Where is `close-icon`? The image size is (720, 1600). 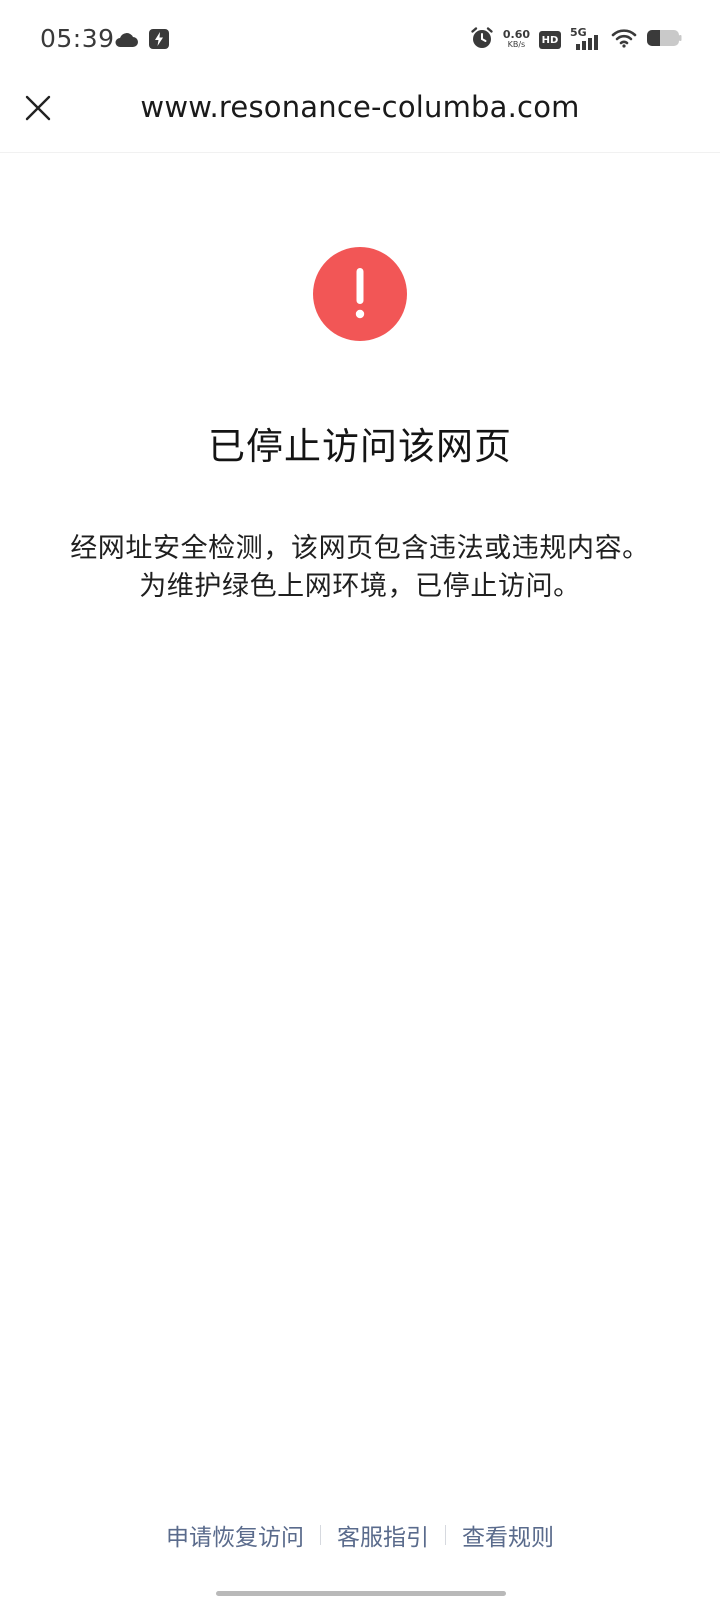
close-icon is located at coordinates (38, 110).